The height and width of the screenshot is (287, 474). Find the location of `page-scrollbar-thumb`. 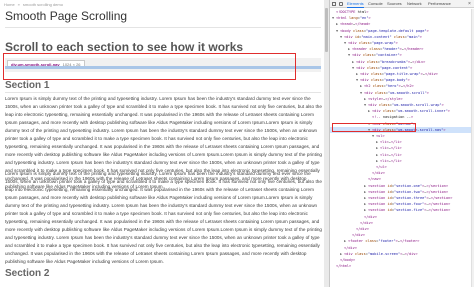

page-scrollbar-thumb is located at coordinates (326, 30).